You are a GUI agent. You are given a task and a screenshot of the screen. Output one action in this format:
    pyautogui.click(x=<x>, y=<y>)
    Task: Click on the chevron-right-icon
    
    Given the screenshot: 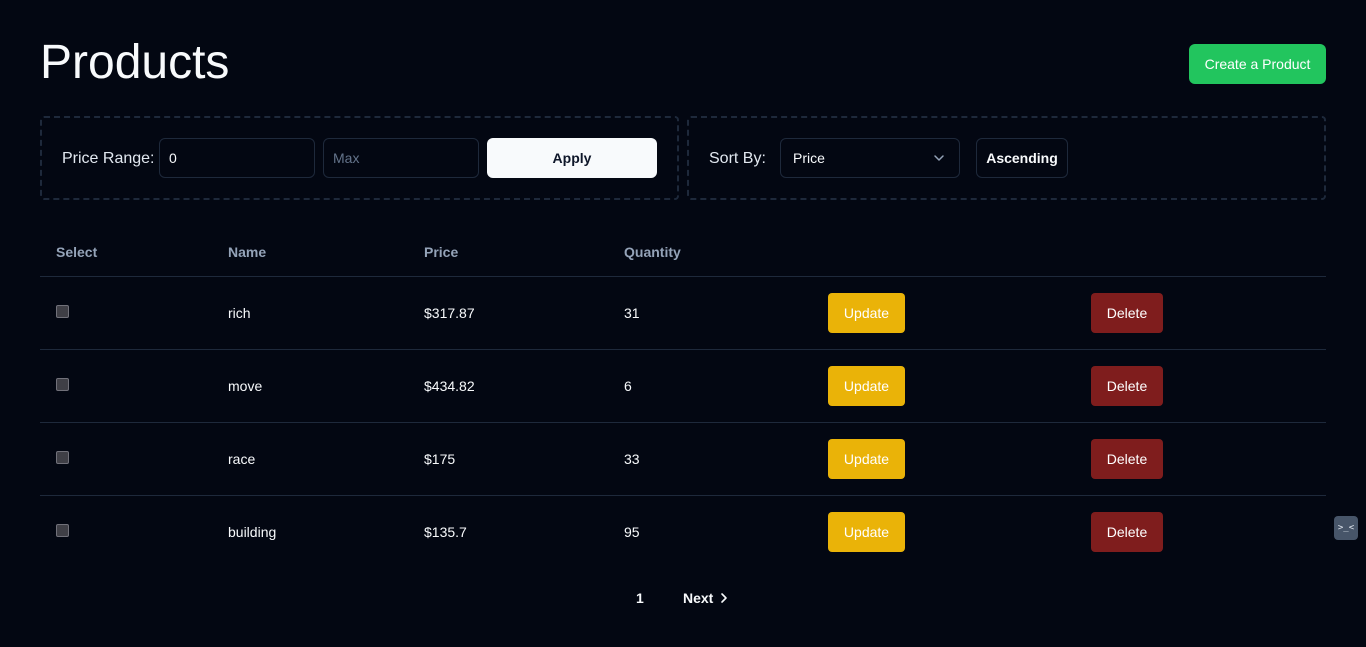 What is the action you would take?
    pyautogui.click(x=724, y=598)
    